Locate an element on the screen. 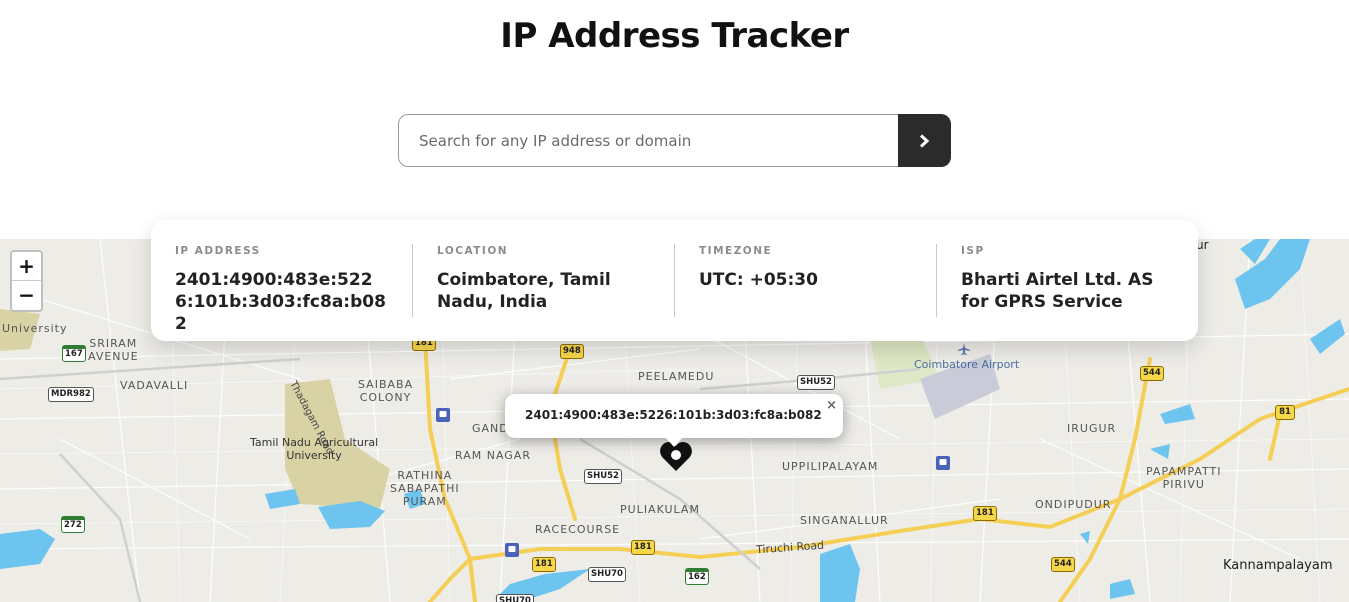 This screenshot has height=602, width=1349. map-label-kannampalayam: Kannampalayam is located at coordinates (1278, 565).